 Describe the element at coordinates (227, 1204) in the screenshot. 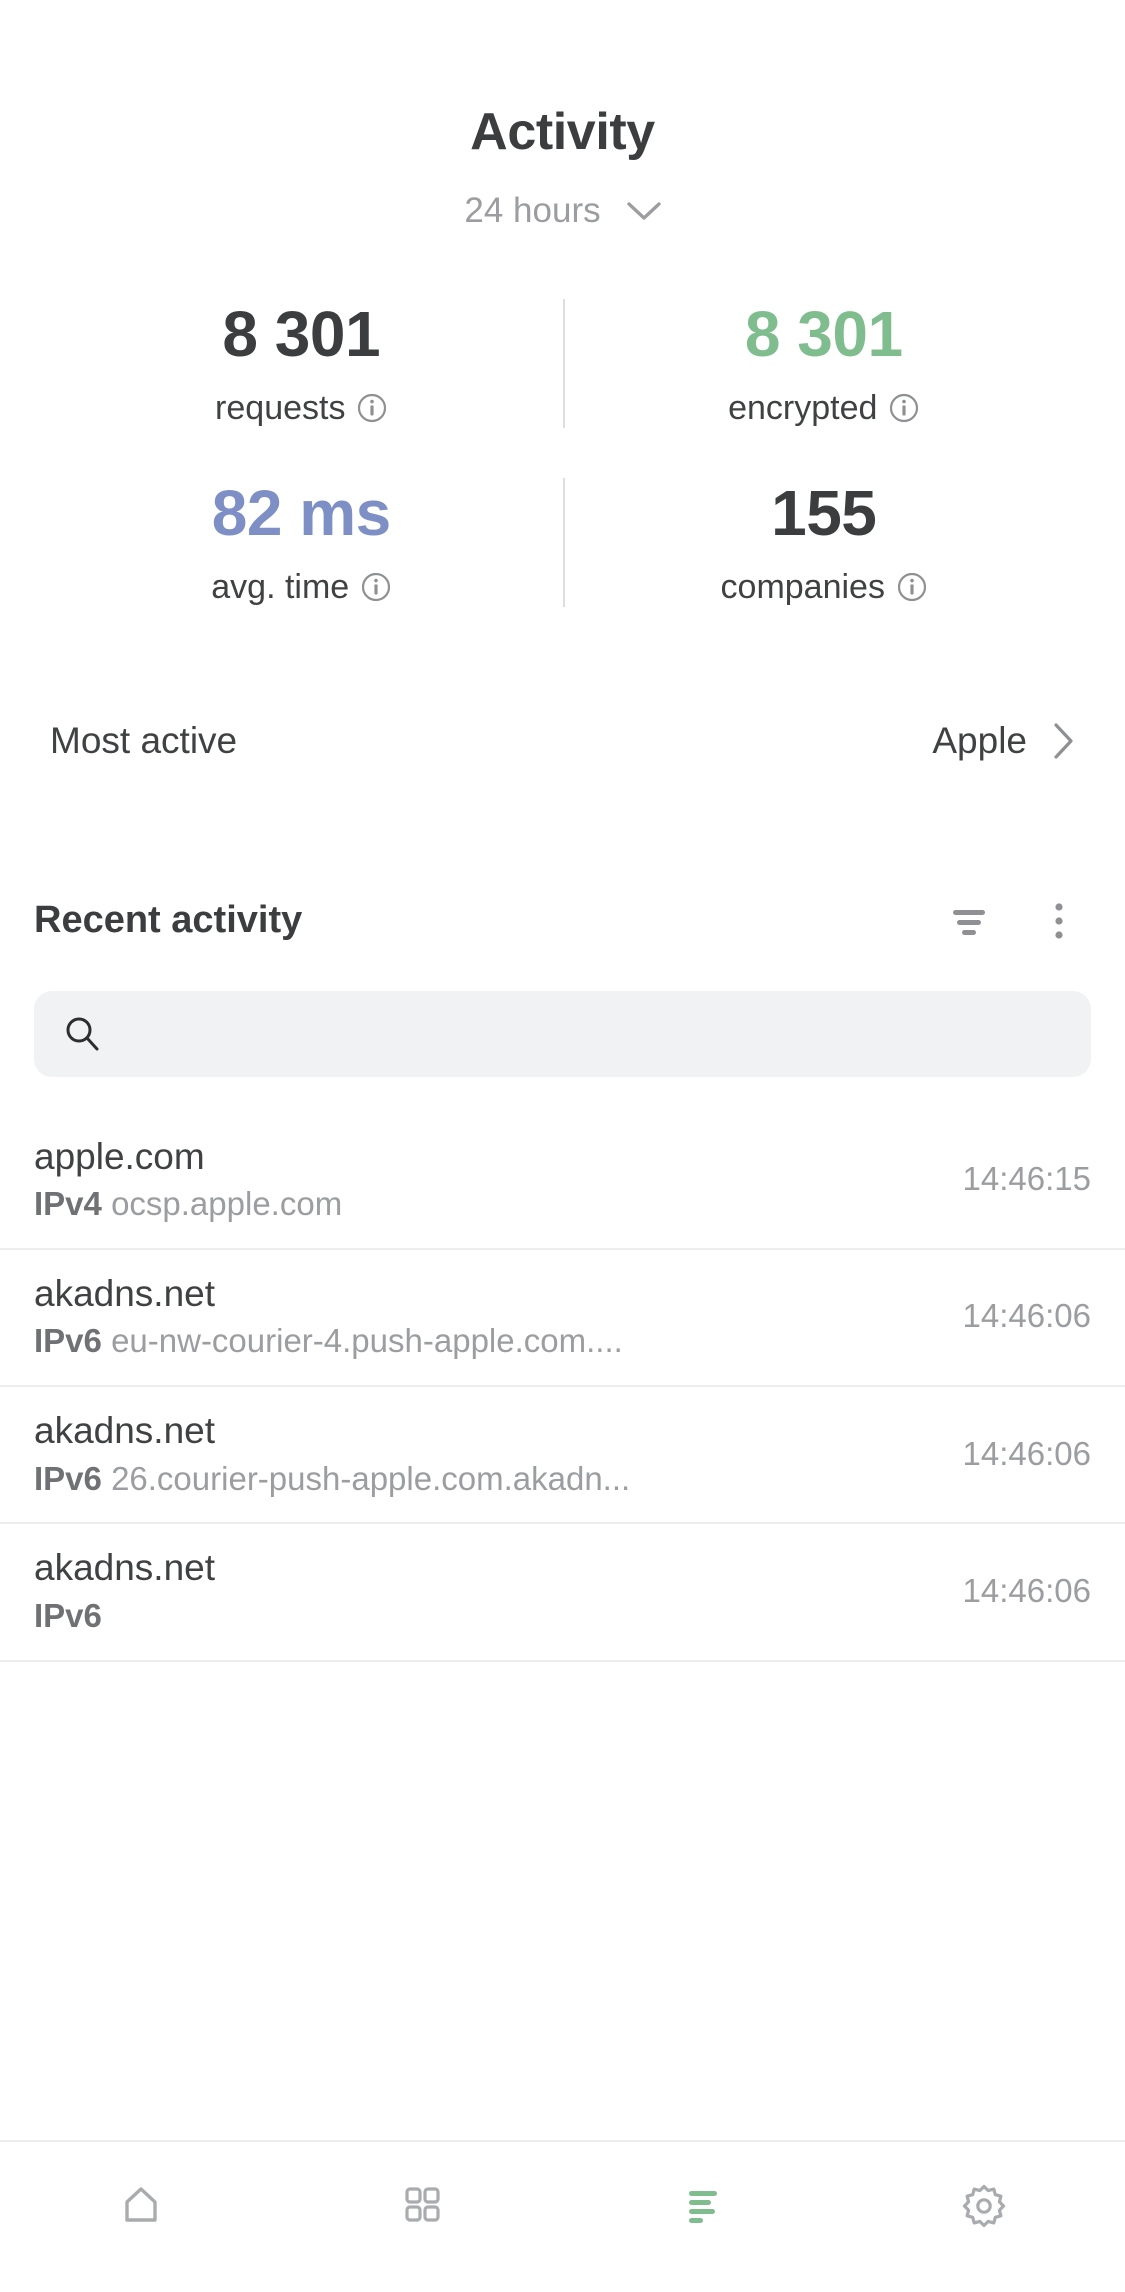

I see `activity-host: ocsp.apple.com` at that location.